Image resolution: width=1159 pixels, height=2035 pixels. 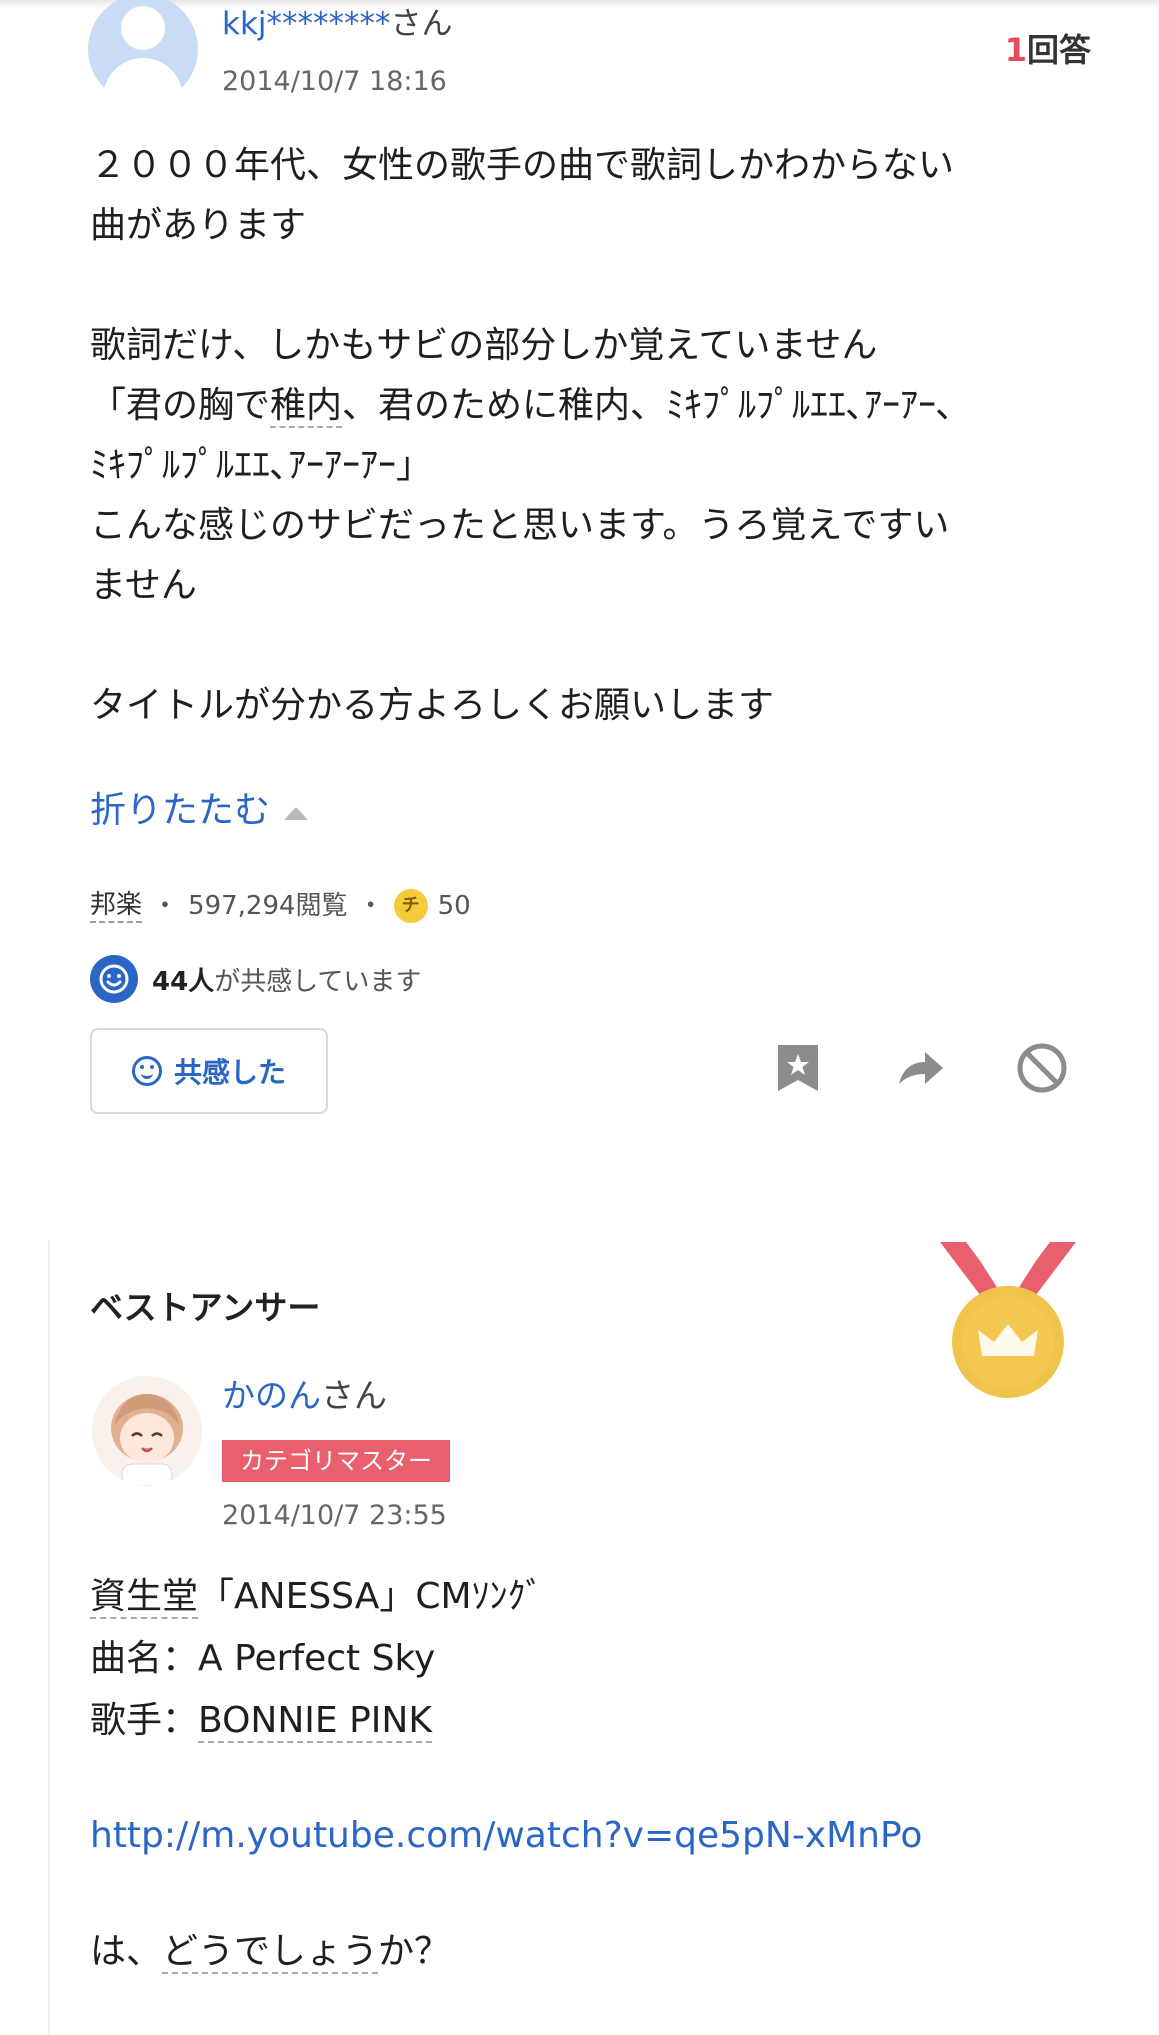 I want to click on answerer-username: かのん, so click(x=271, y=1395).